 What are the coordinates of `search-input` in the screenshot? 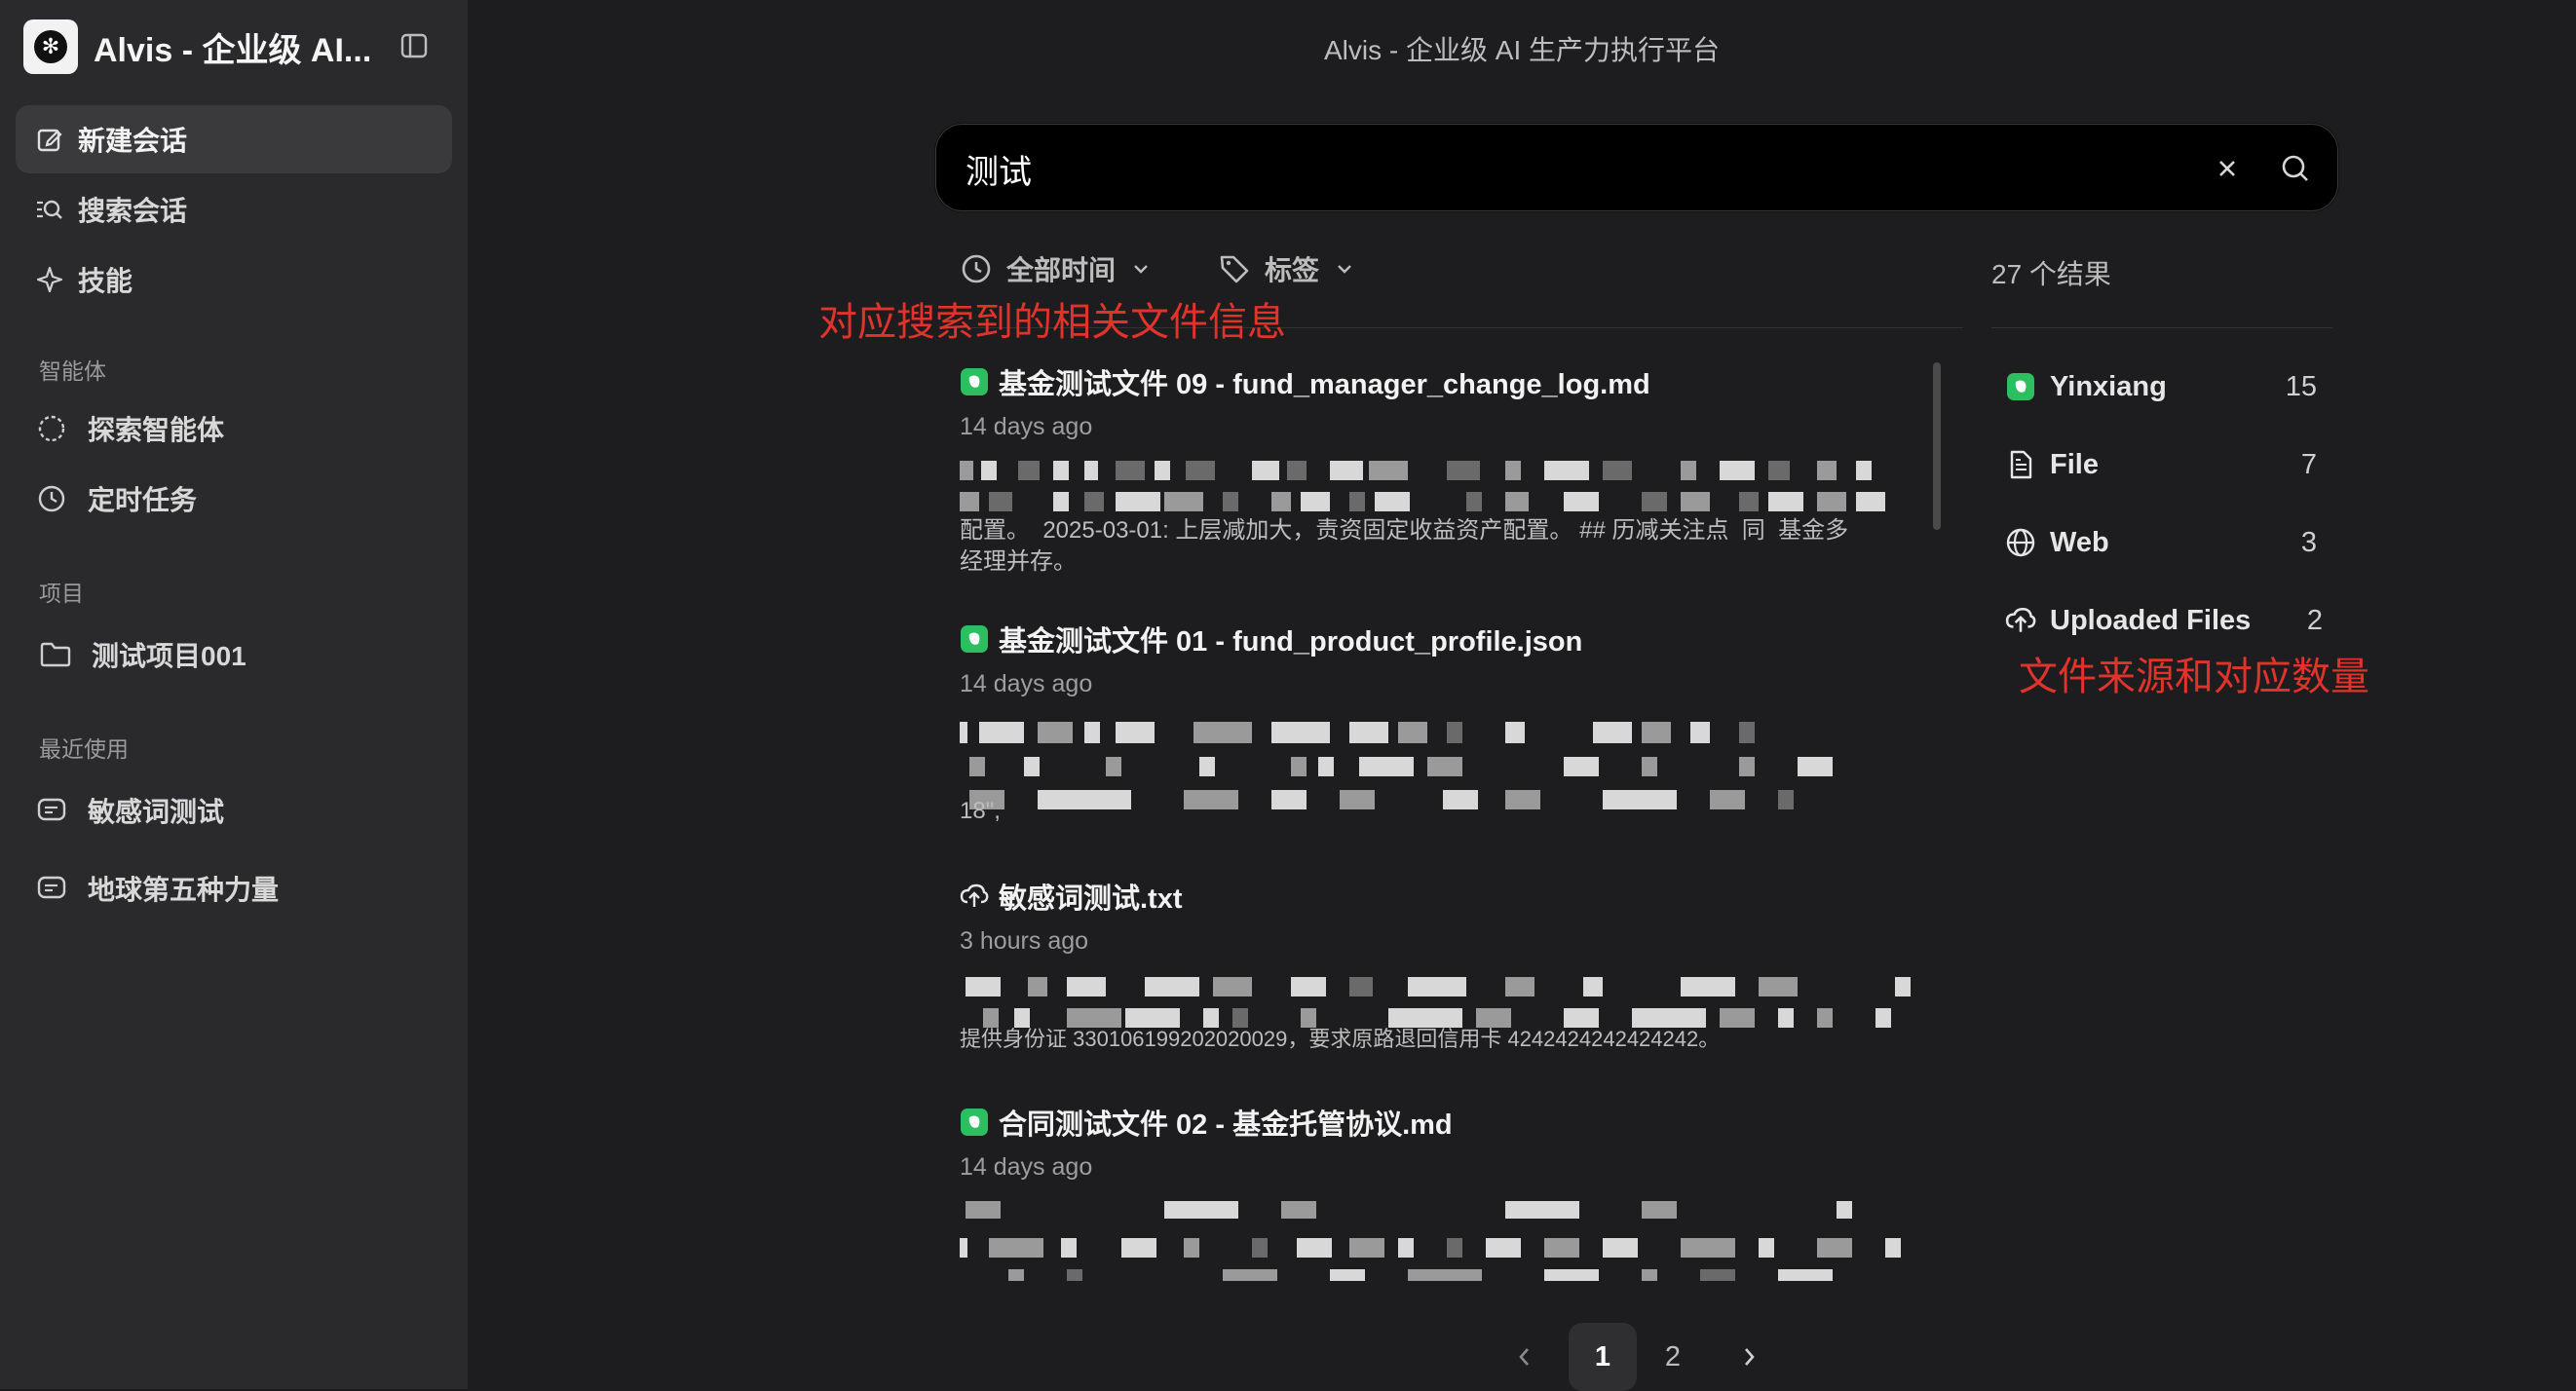 It's located at (1550, 168).